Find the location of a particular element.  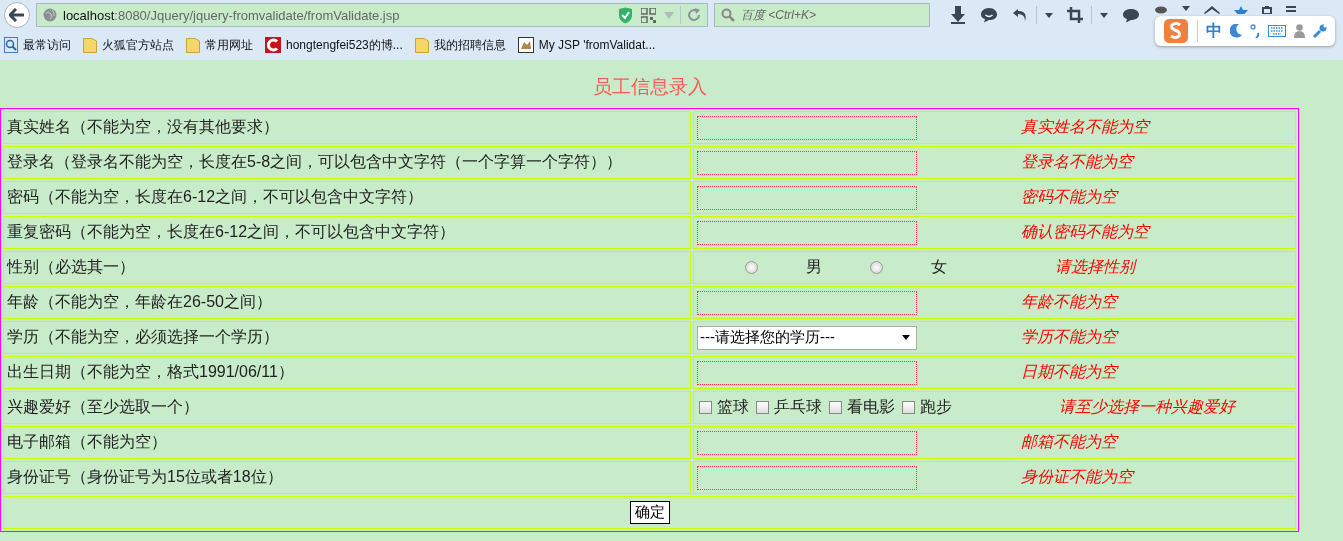

radio-label: 男 is located at coordinates (814, 267).